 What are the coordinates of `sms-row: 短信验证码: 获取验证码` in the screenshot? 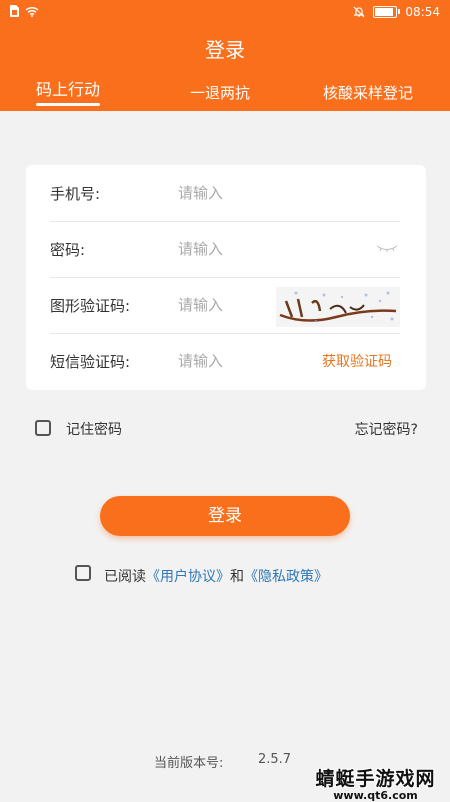 It's located at (225, 361).